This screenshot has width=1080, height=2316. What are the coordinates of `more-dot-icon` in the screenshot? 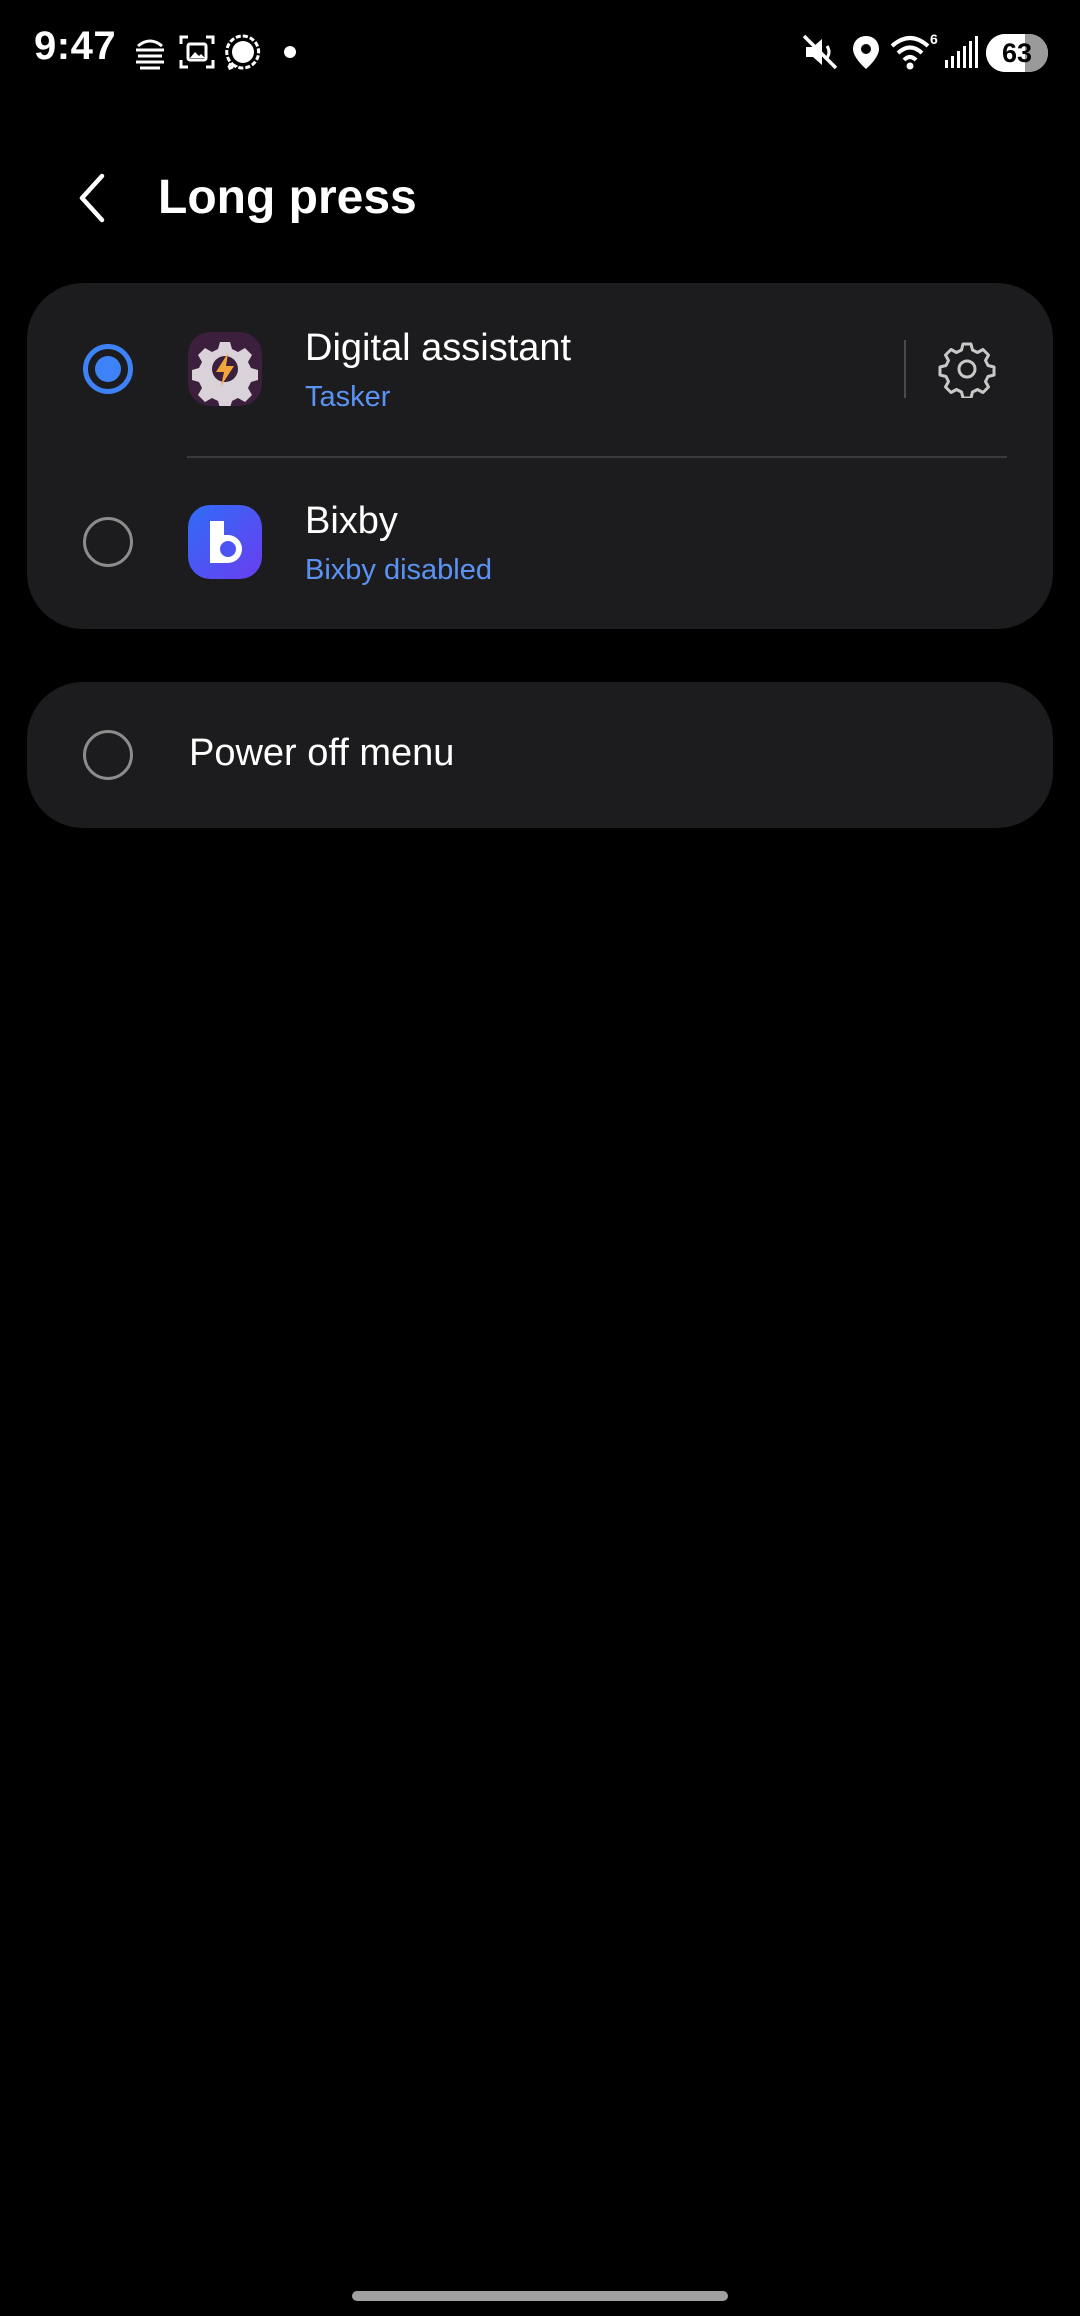 It's located at (290, 52).